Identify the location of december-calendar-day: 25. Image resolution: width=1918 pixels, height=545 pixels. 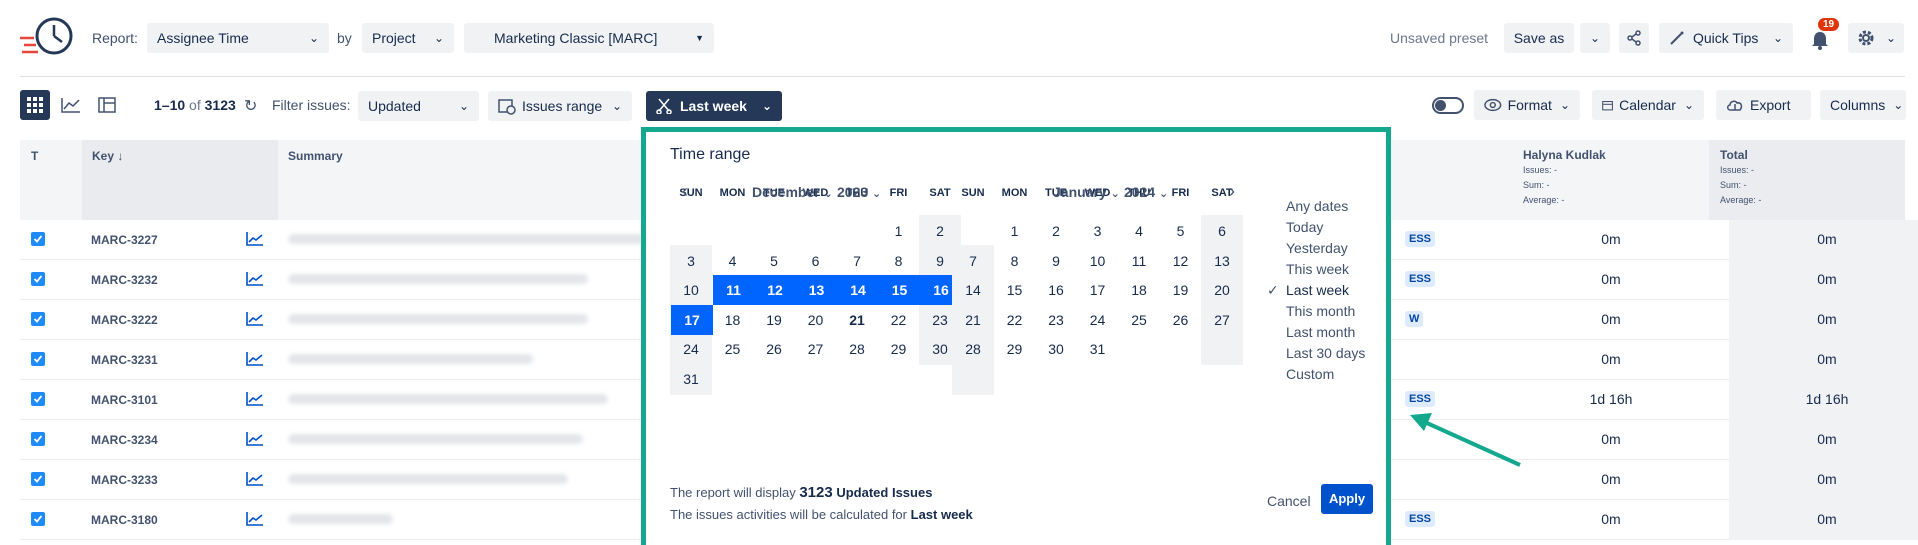
(733, 349).